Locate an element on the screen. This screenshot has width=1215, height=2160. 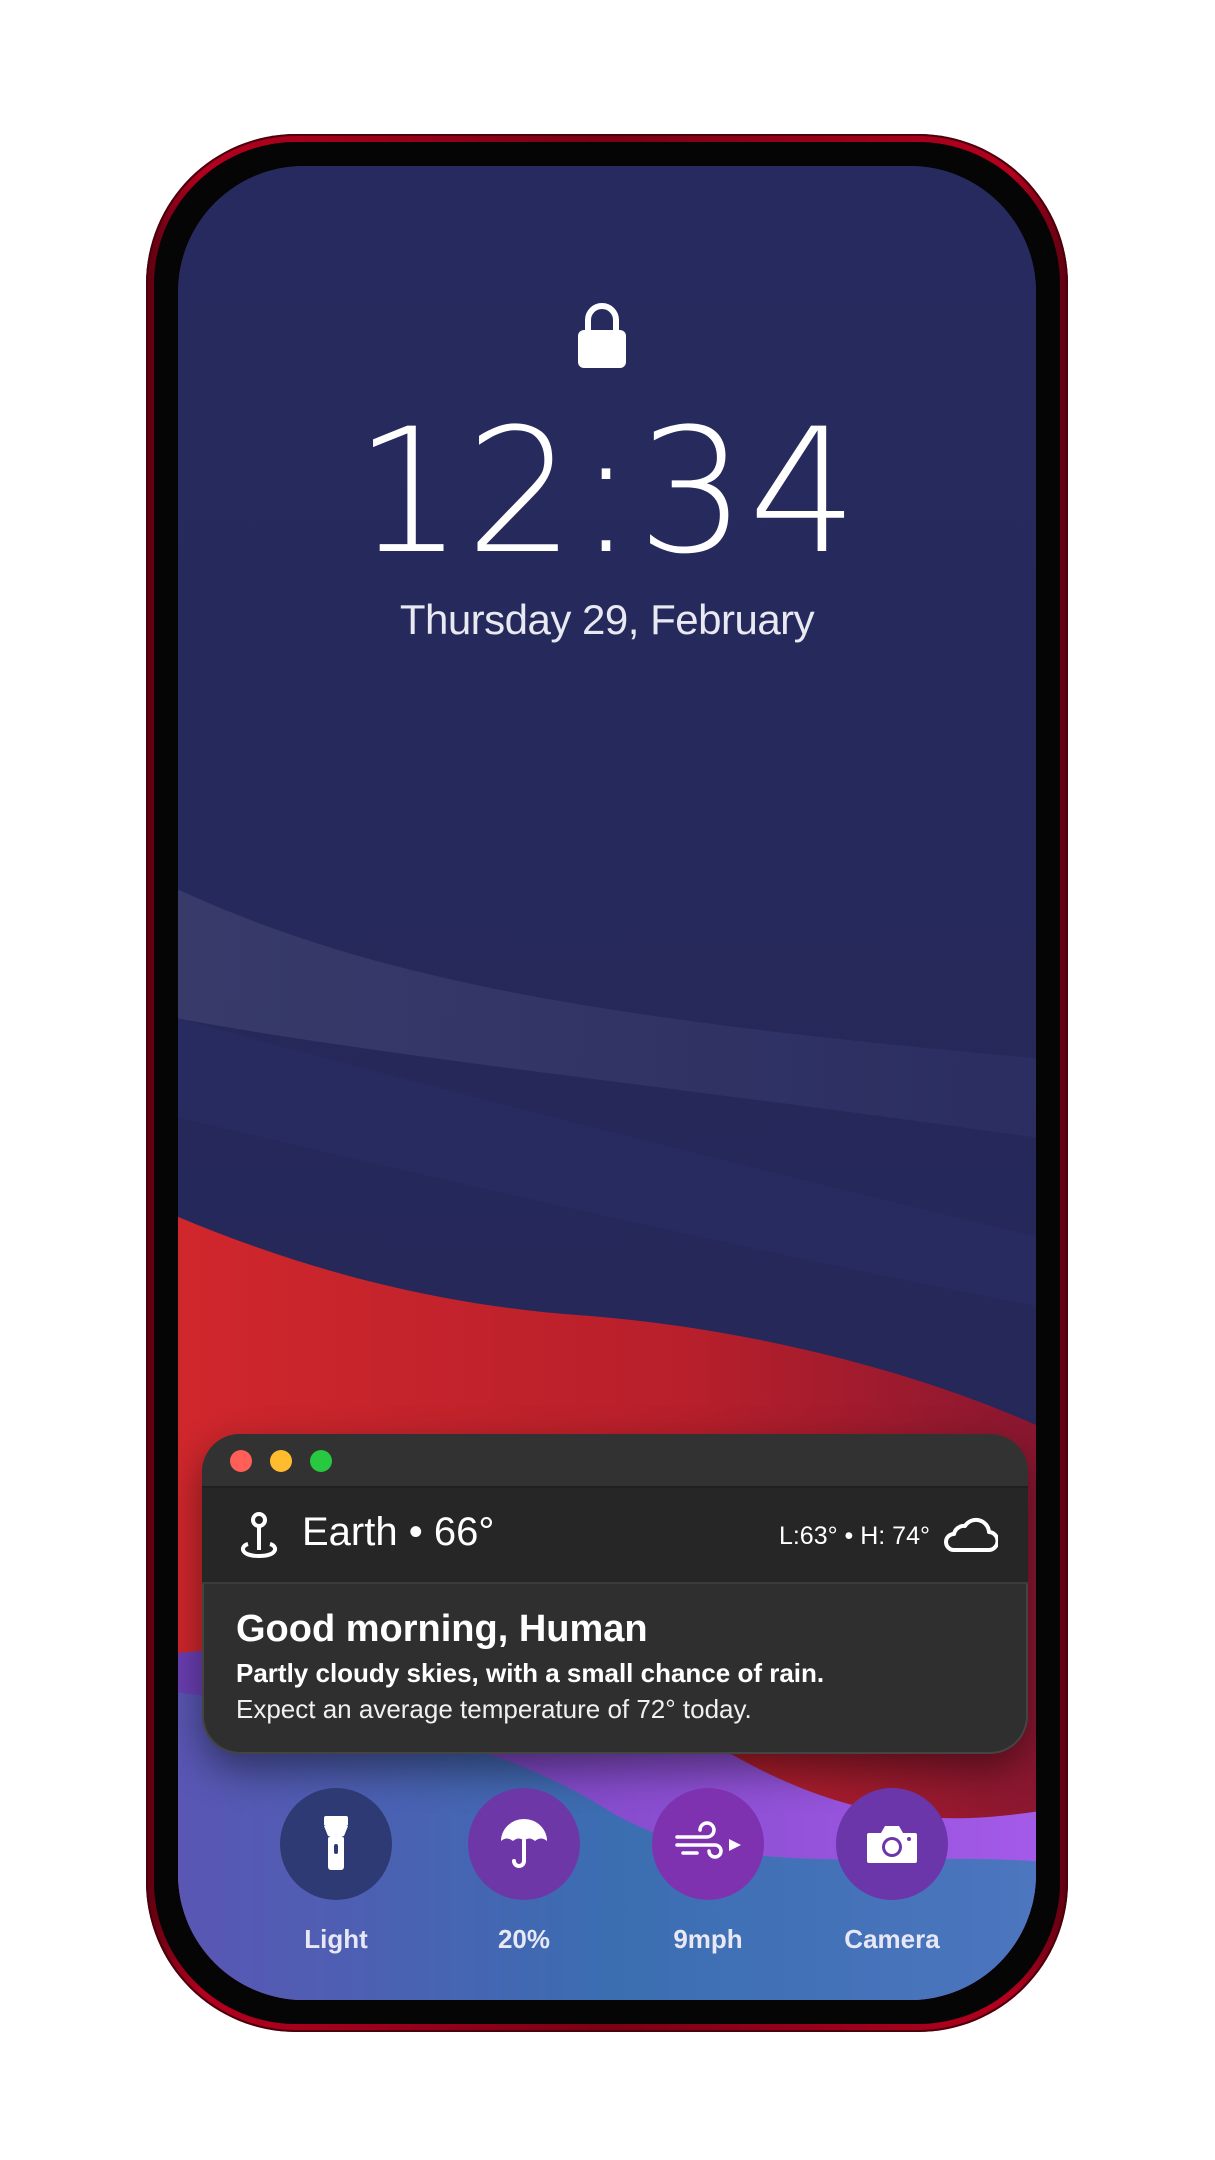
maximize-window-button is located at coordinates (321, 1461).